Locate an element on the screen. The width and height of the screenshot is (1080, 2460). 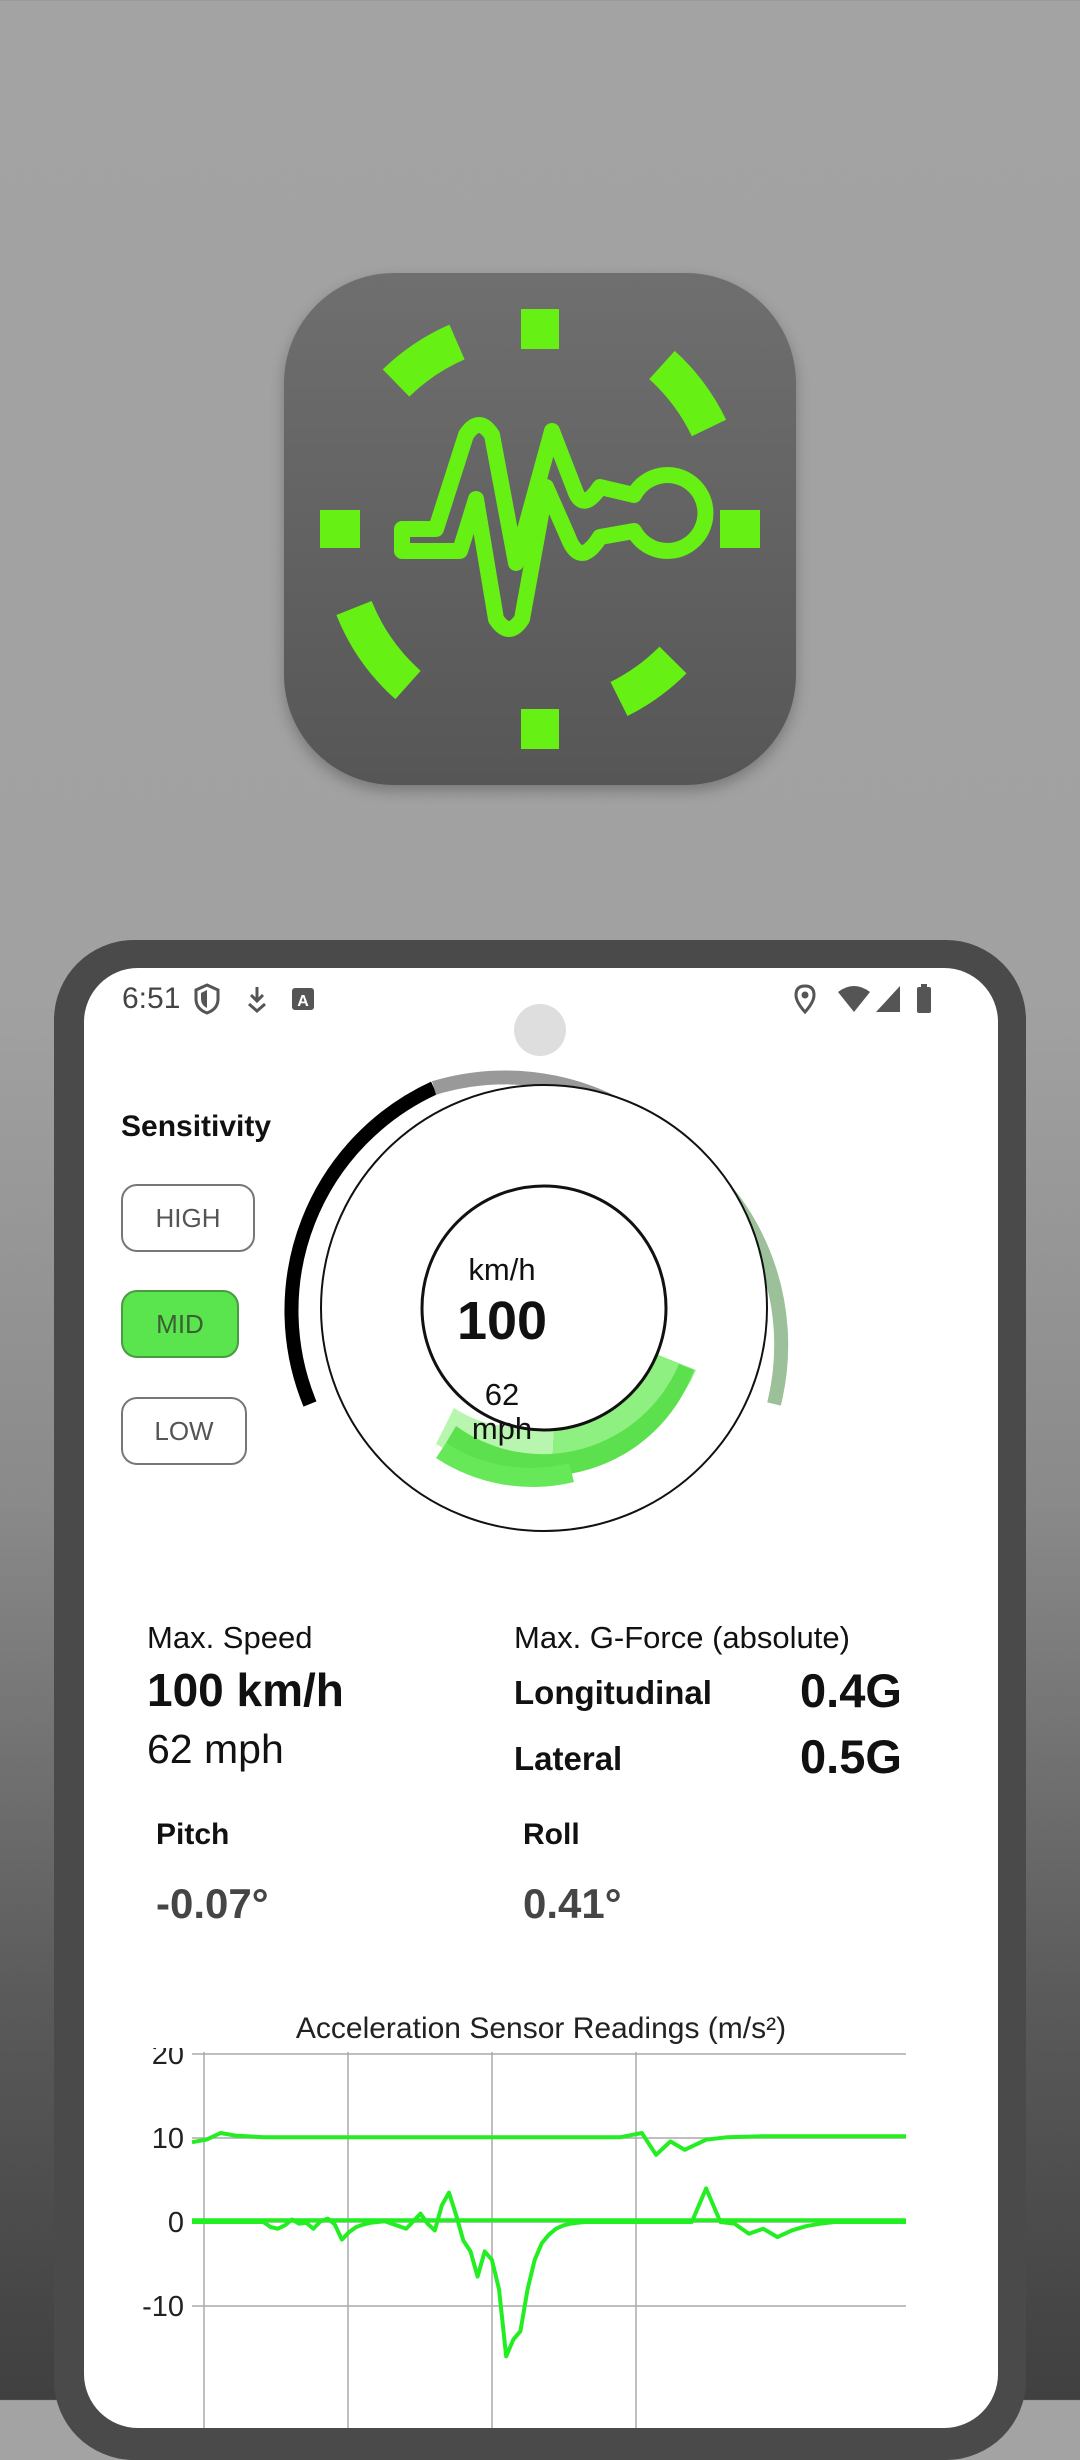
shield-icon is located at coordinates (207, 999).